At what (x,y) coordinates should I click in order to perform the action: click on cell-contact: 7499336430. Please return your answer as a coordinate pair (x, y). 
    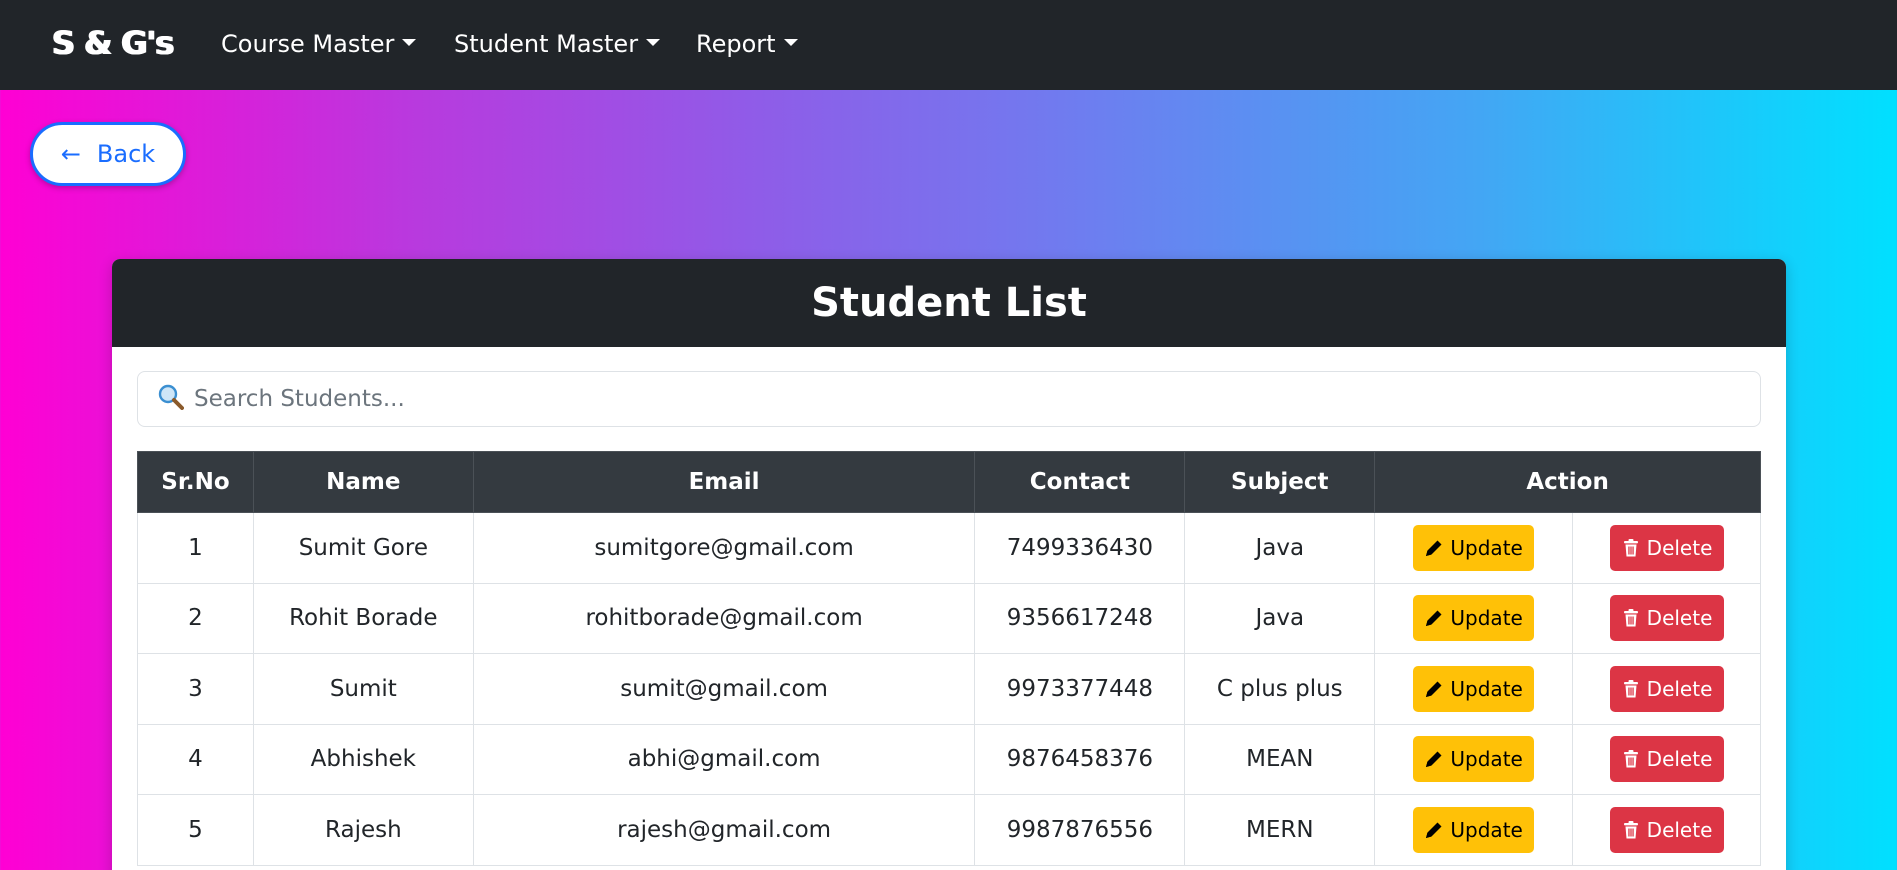
    Looking at the image, I should click on (1080, 548).